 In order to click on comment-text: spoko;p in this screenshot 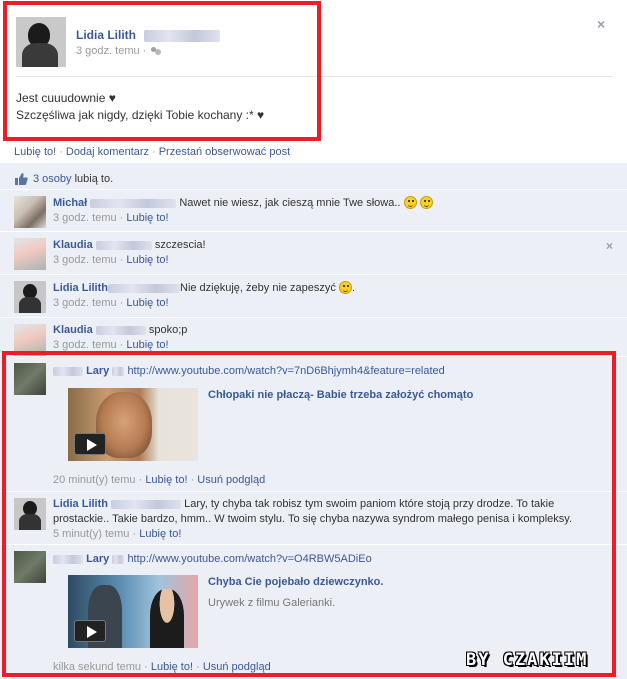, I will do `click(168, 330)`.